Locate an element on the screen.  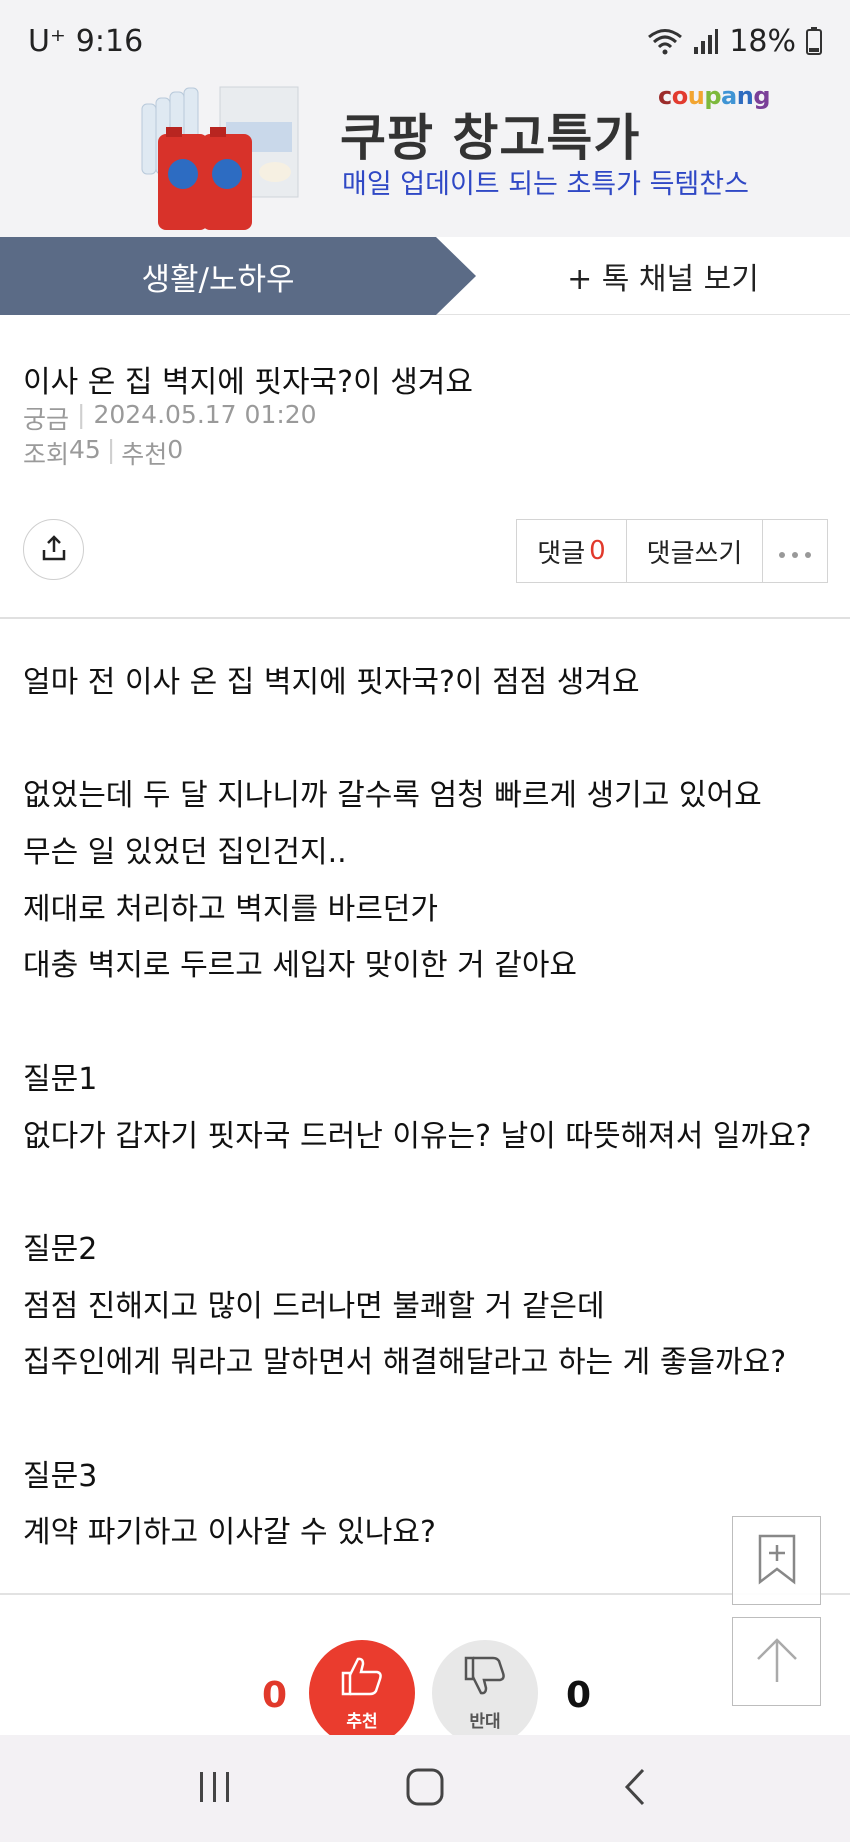
logo-letter: g is located at coordinates (761, 96).